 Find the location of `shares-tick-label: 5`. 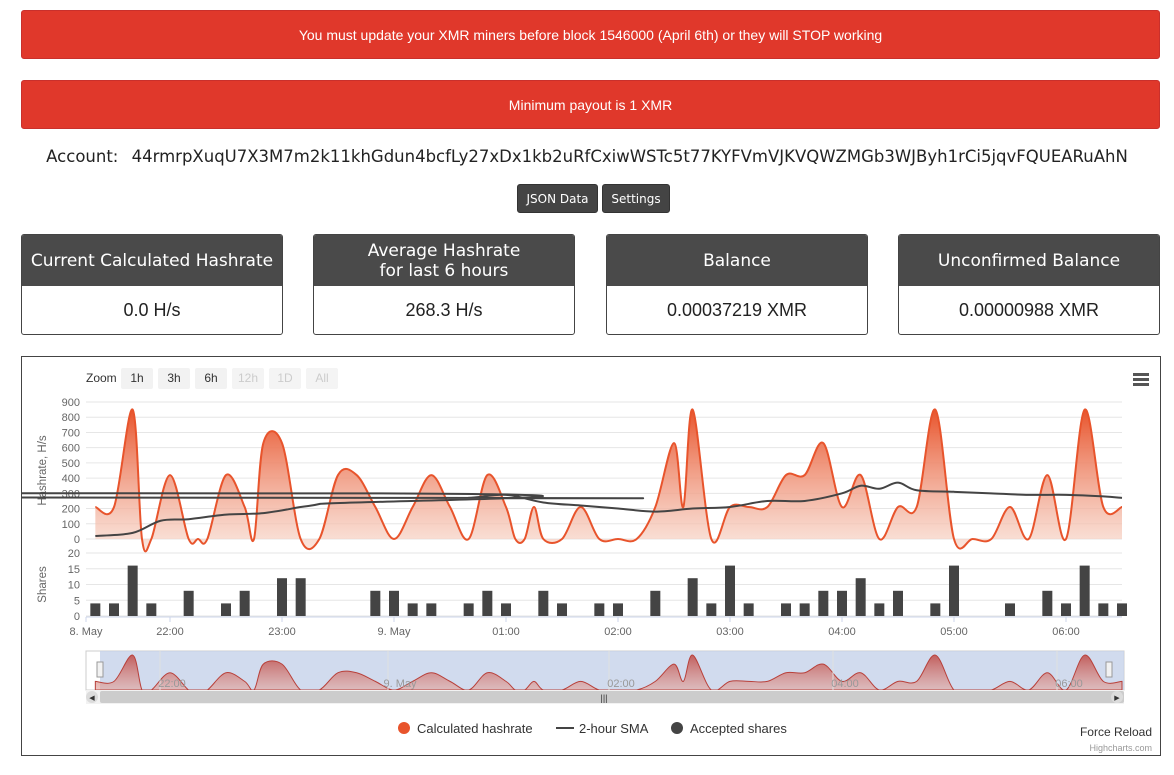

shares-tick-label: 5 is located at coordinates (77, 601).